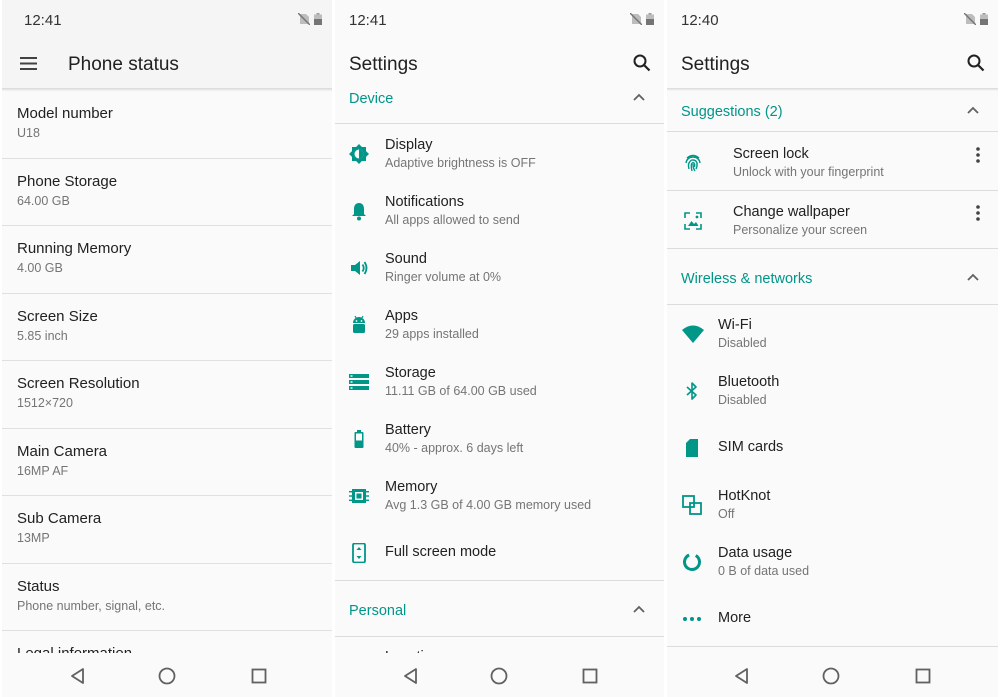 Image resolution: width=1000 pixels, height=697 pixels. What do you see at coordinates (693, 163) in the screenshot?
I see `fingerprint-icon` at bounding box center [693, 163].